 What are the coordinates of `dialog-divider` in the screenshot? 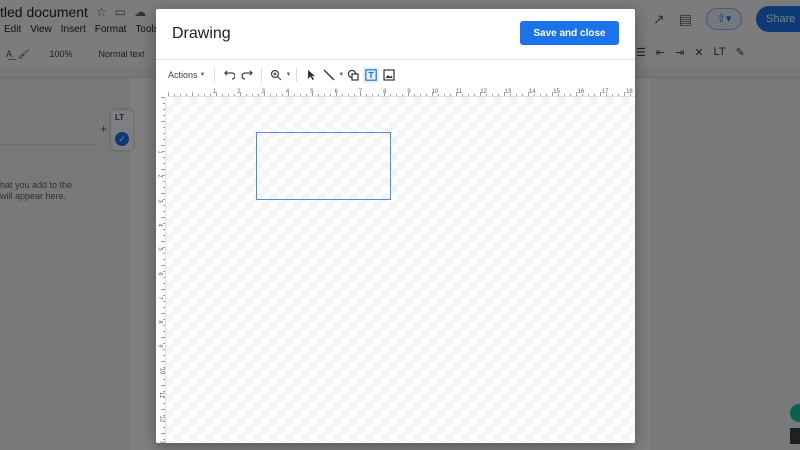 It's located at (395, 59).